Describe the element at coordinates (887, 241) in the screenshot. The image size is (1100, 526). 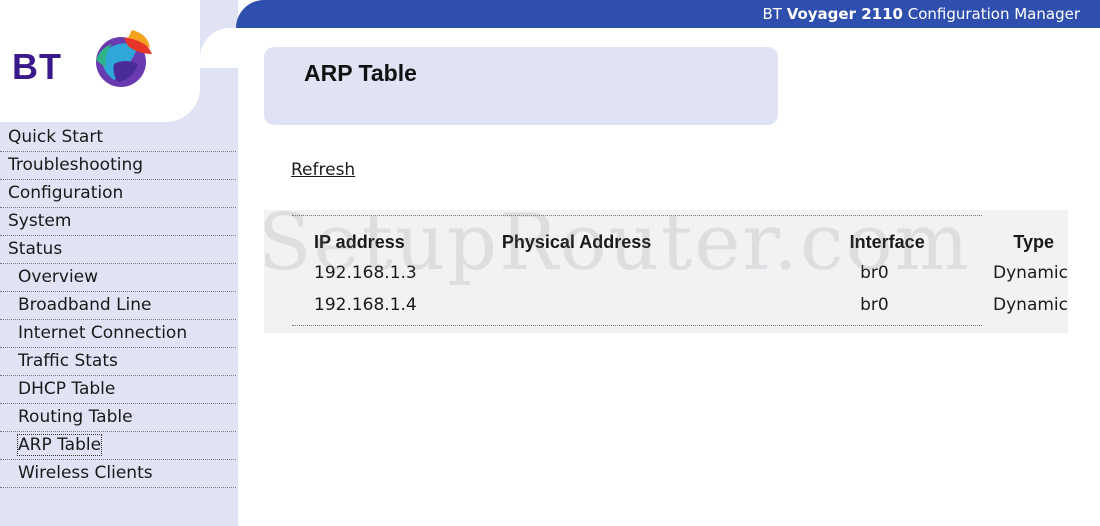
I see `column-header-interface: Interface` at that location.